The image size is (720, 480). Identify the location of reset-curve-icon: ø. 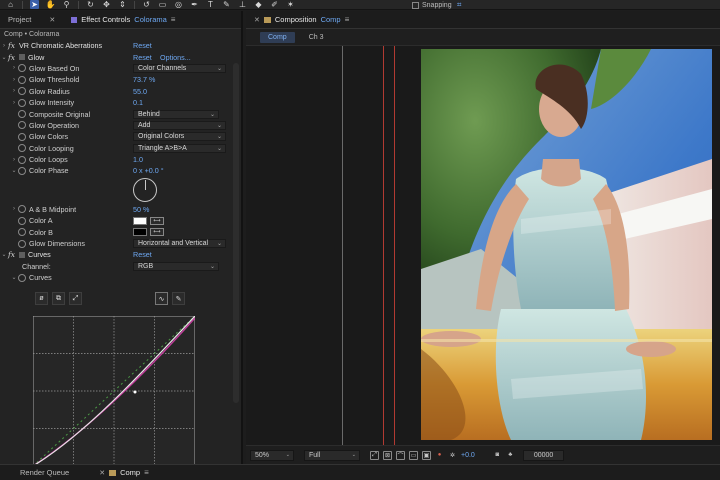
(41, 298).